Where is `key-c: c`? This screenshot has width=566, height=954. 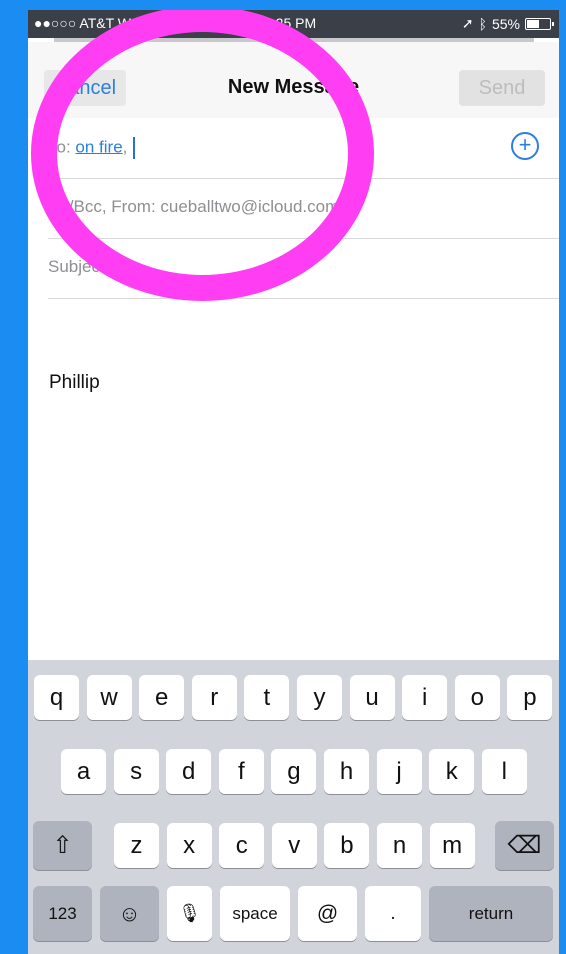
key-c: c is located at coordinates (242, 845).